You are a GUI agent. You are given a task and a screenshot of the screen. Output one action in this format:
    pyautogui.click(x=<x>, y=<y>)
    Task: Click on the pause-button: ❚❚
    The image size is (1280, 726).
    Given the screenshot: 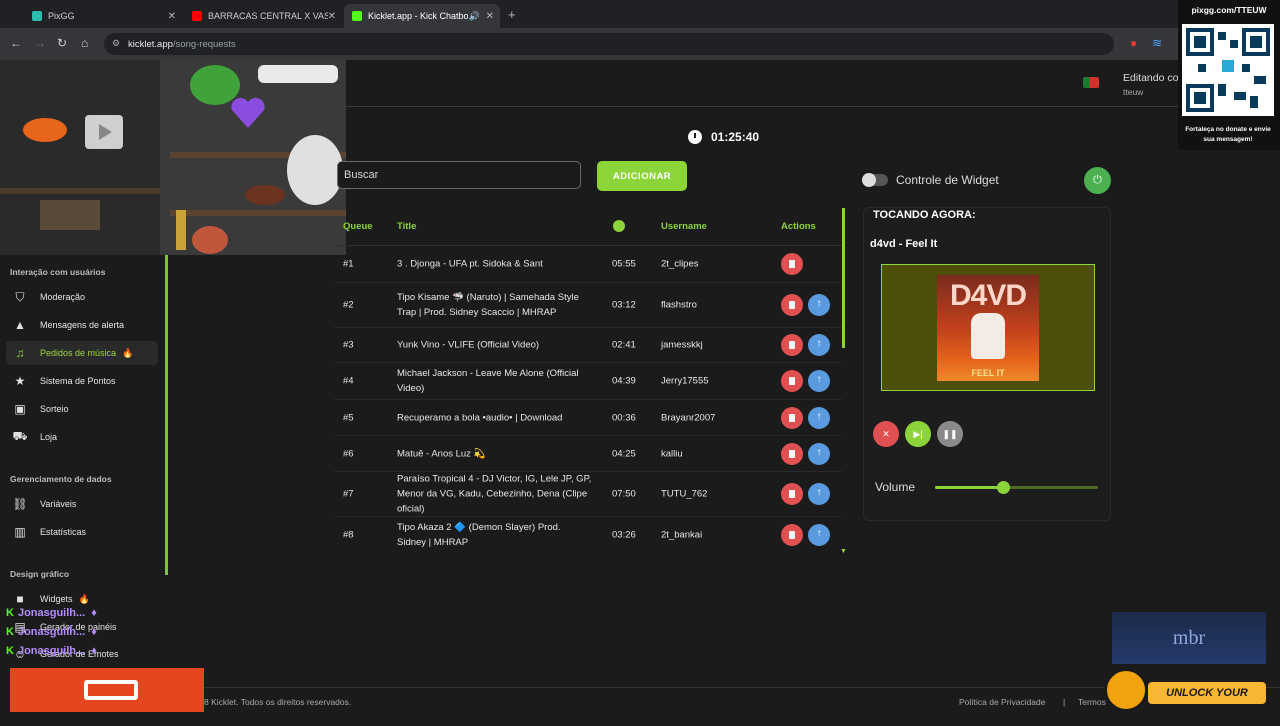 What is the action you would take?
    pyautogui.click(x=950, y=434)
    